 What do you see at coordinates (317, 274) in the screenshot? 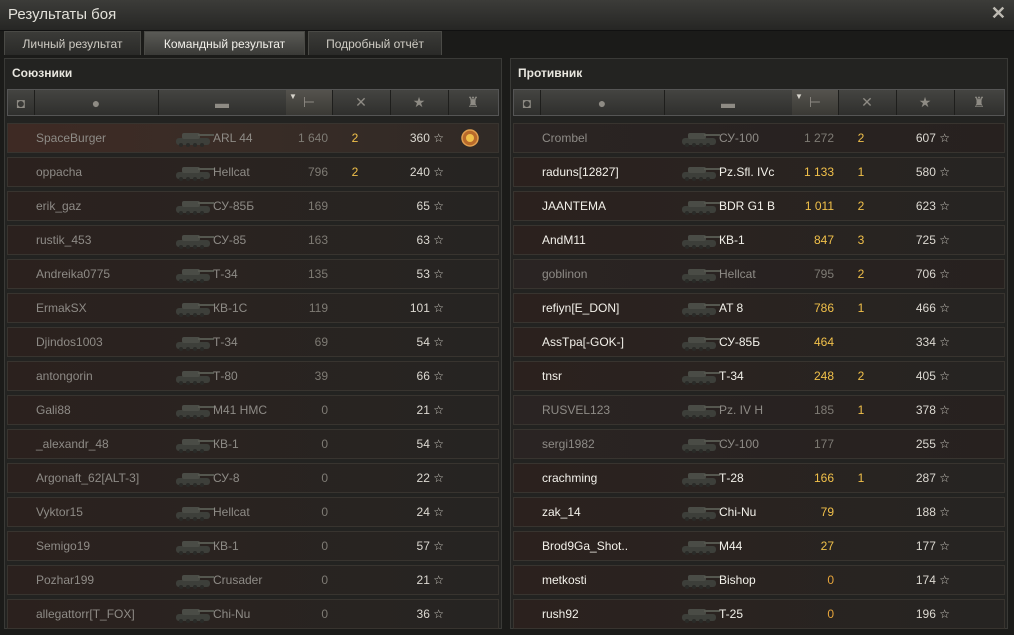
I see `damage-value: 135` at bounding box center [317, 274].